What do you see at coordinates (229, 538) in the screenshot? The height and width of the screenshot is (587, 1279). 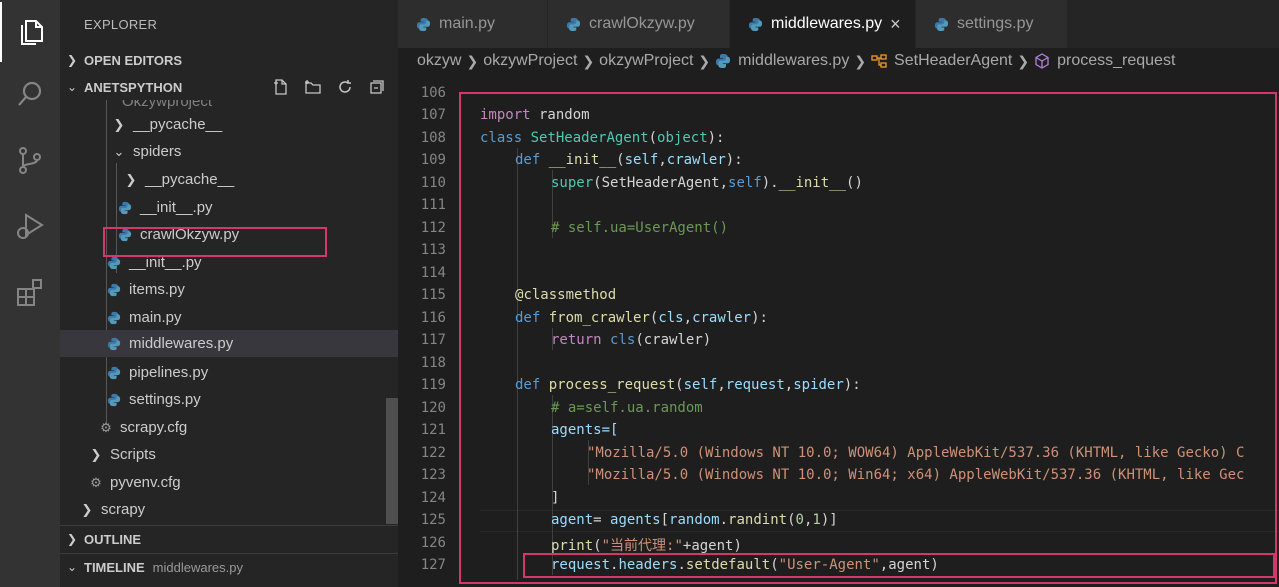 I see `outline-section: ❯ OUTLINE` at bounding box center [229, 538].